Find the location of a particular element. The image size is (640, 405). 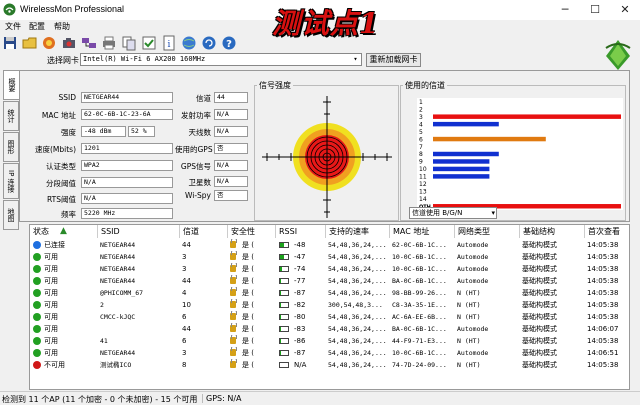

maximize-button: ☐ is located at coordinates (595, 10).